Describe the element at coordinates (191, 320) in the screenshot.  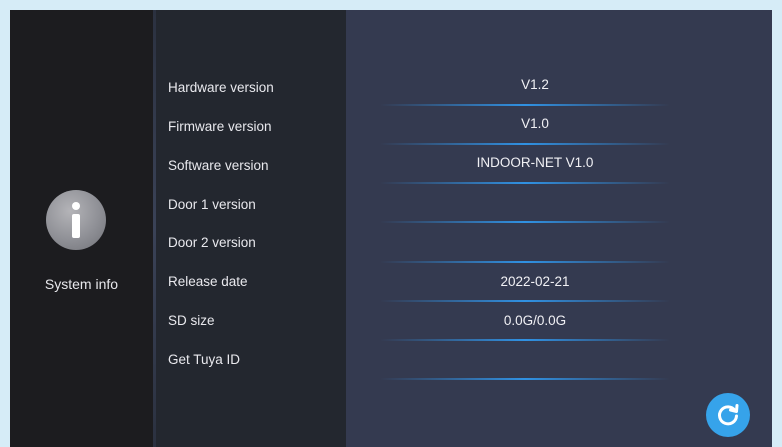
I see `sd-size-label: SD size` at that location.